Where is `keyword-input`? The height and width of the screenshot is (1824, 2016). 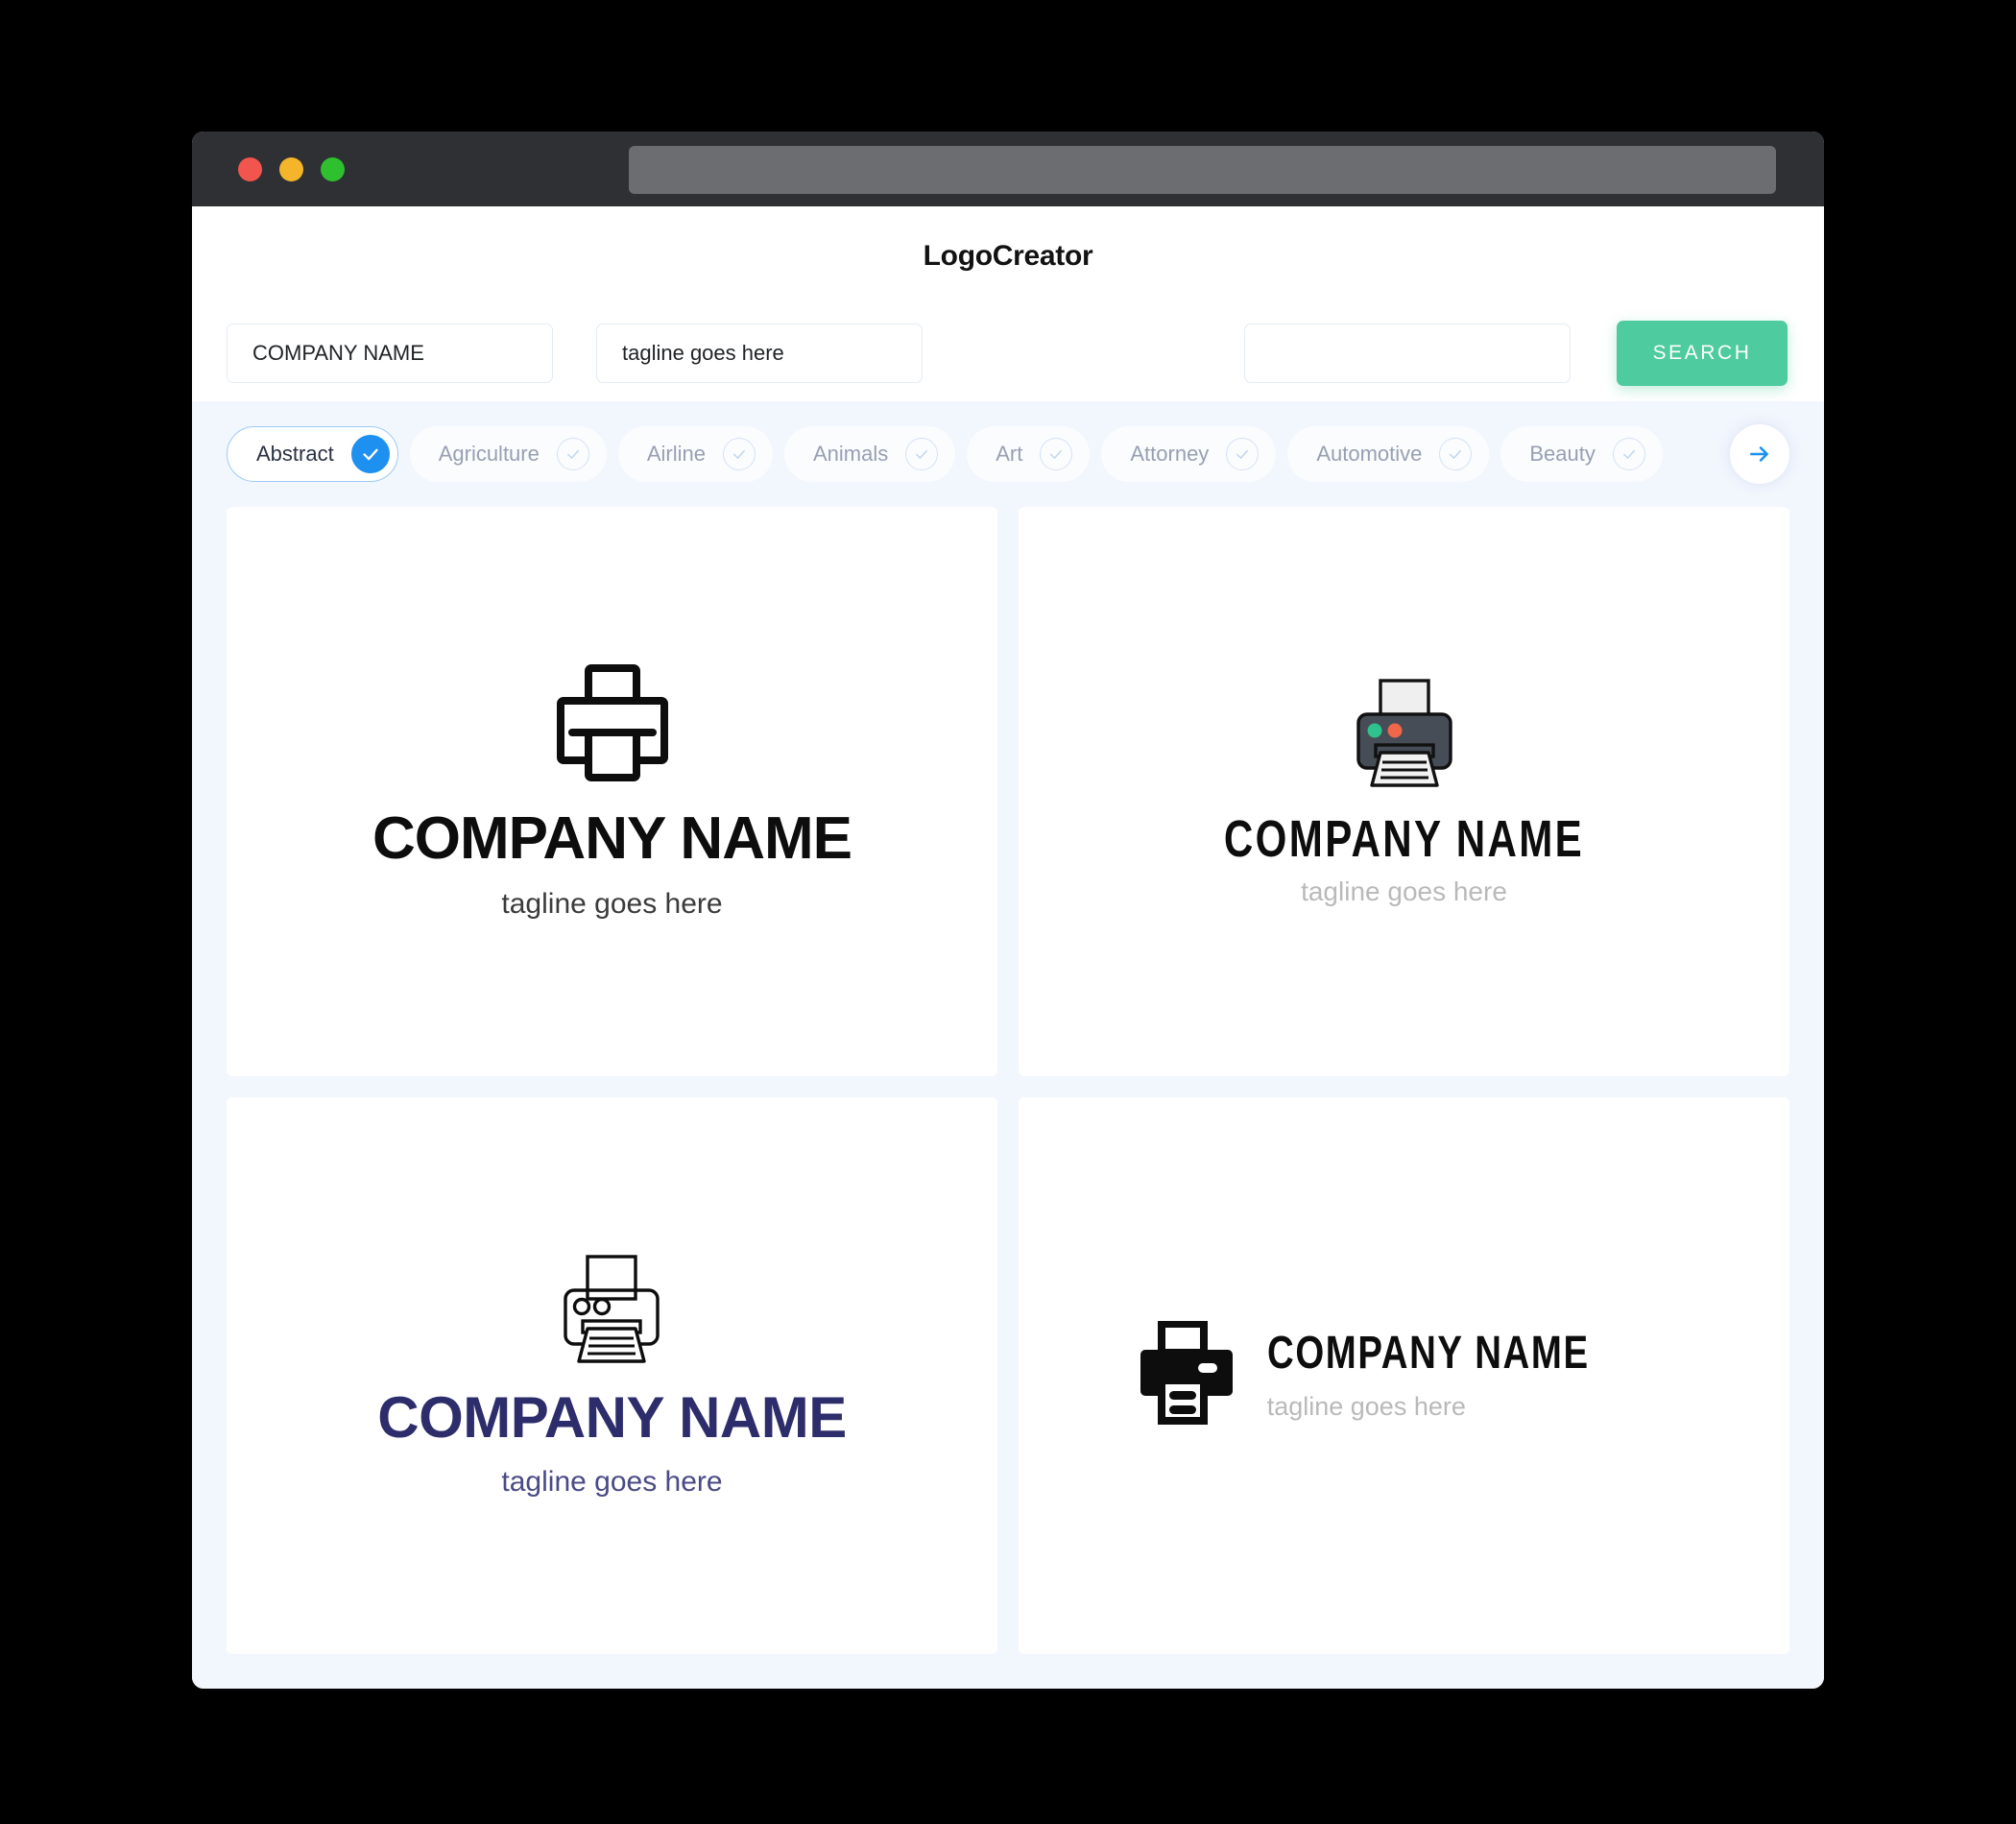 keyword-input is located at coordinates (1407, 353).